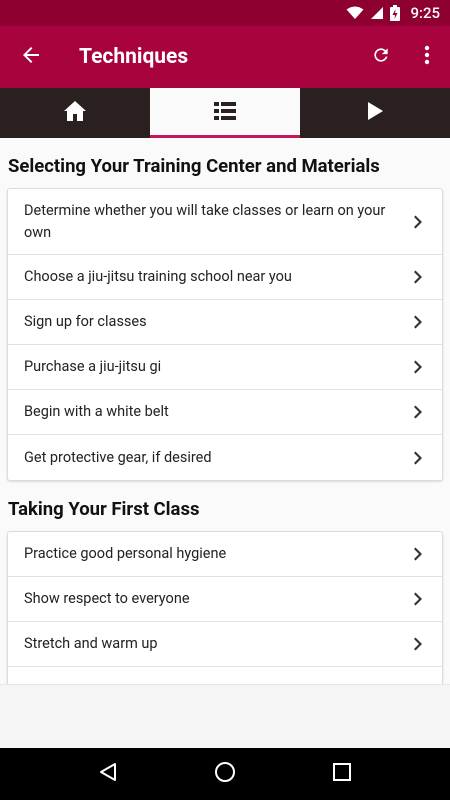 The width and height of the screenshot is (450, 800). I want to click on wifi-icon, so click(355, 13).